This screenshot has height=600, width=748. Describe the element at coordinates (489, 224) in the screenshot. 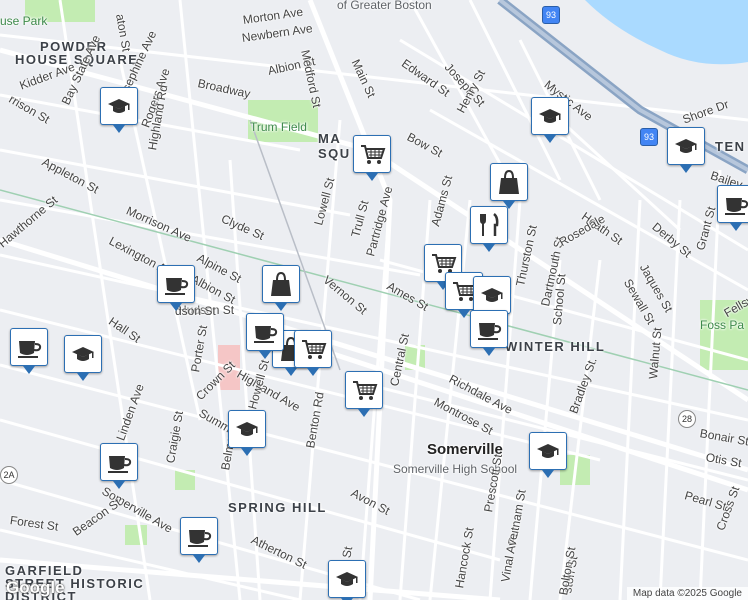

I see `restaurant-icon` at that location.